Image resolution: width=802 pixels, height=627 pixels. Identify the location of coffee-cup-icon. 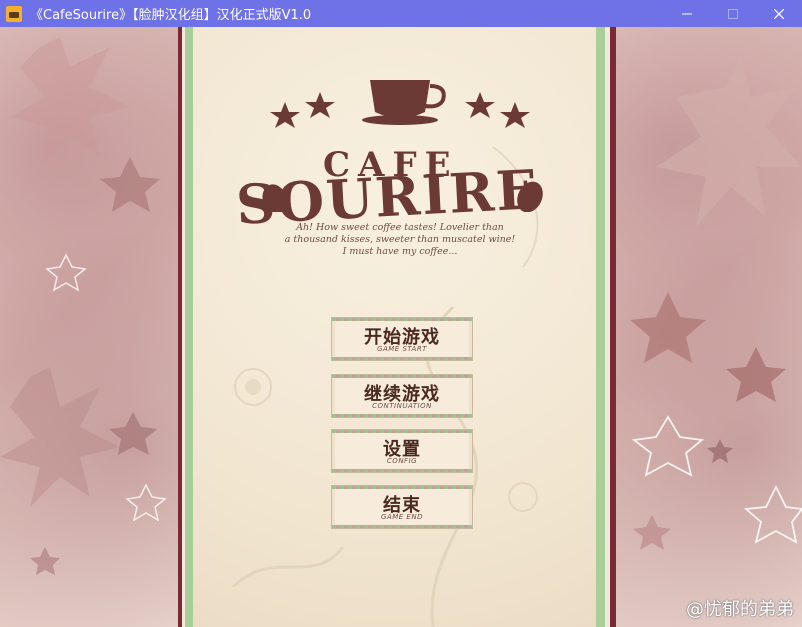
(404, 102).